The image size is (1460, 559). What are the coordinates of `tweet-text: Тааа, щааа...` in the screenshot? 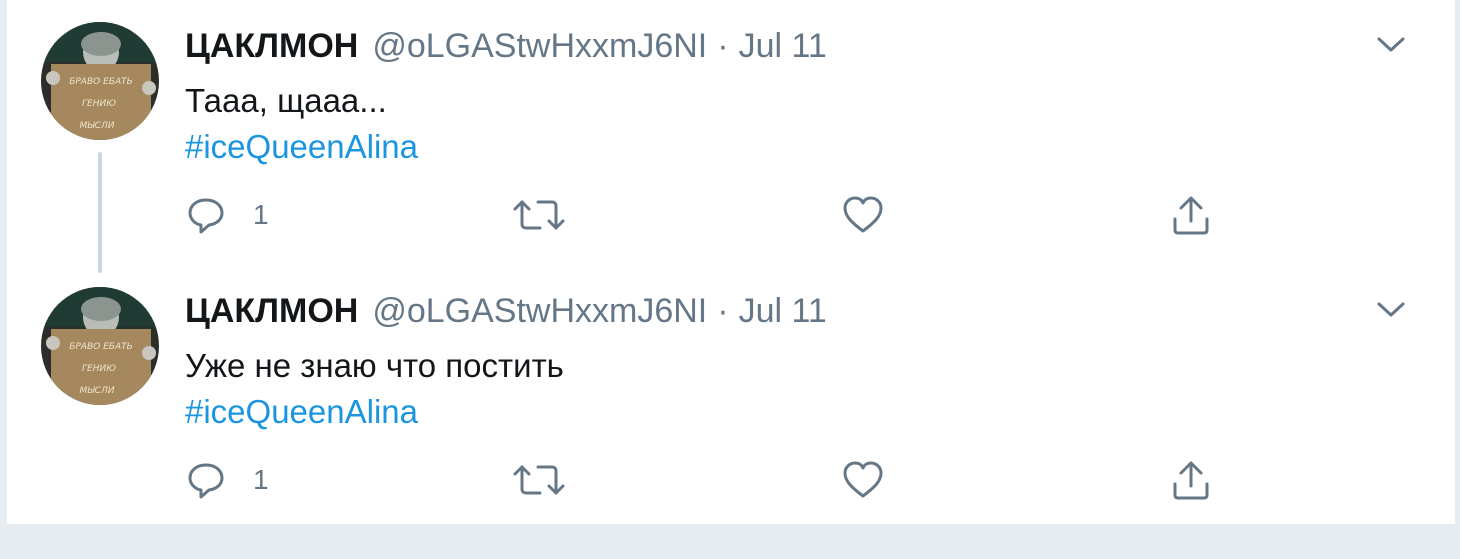 It's located at (286, 100).